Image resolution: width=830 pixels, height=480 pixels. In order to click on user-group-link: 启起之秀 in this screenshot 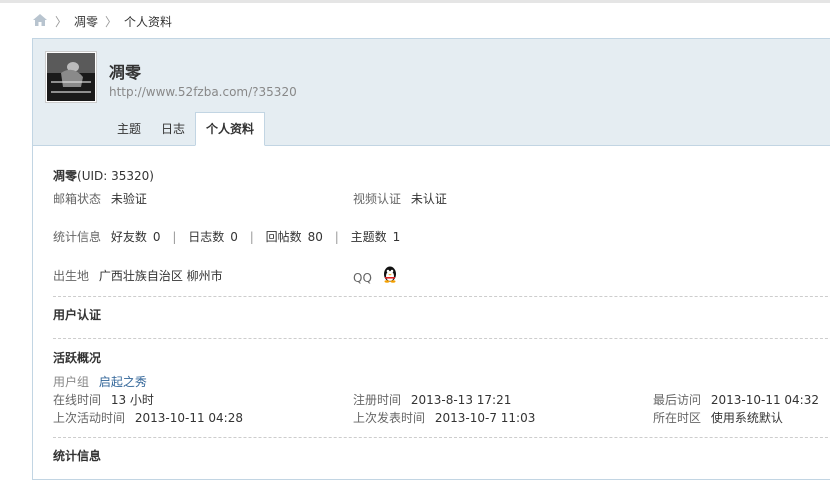, I will do `click(123, 382)`.